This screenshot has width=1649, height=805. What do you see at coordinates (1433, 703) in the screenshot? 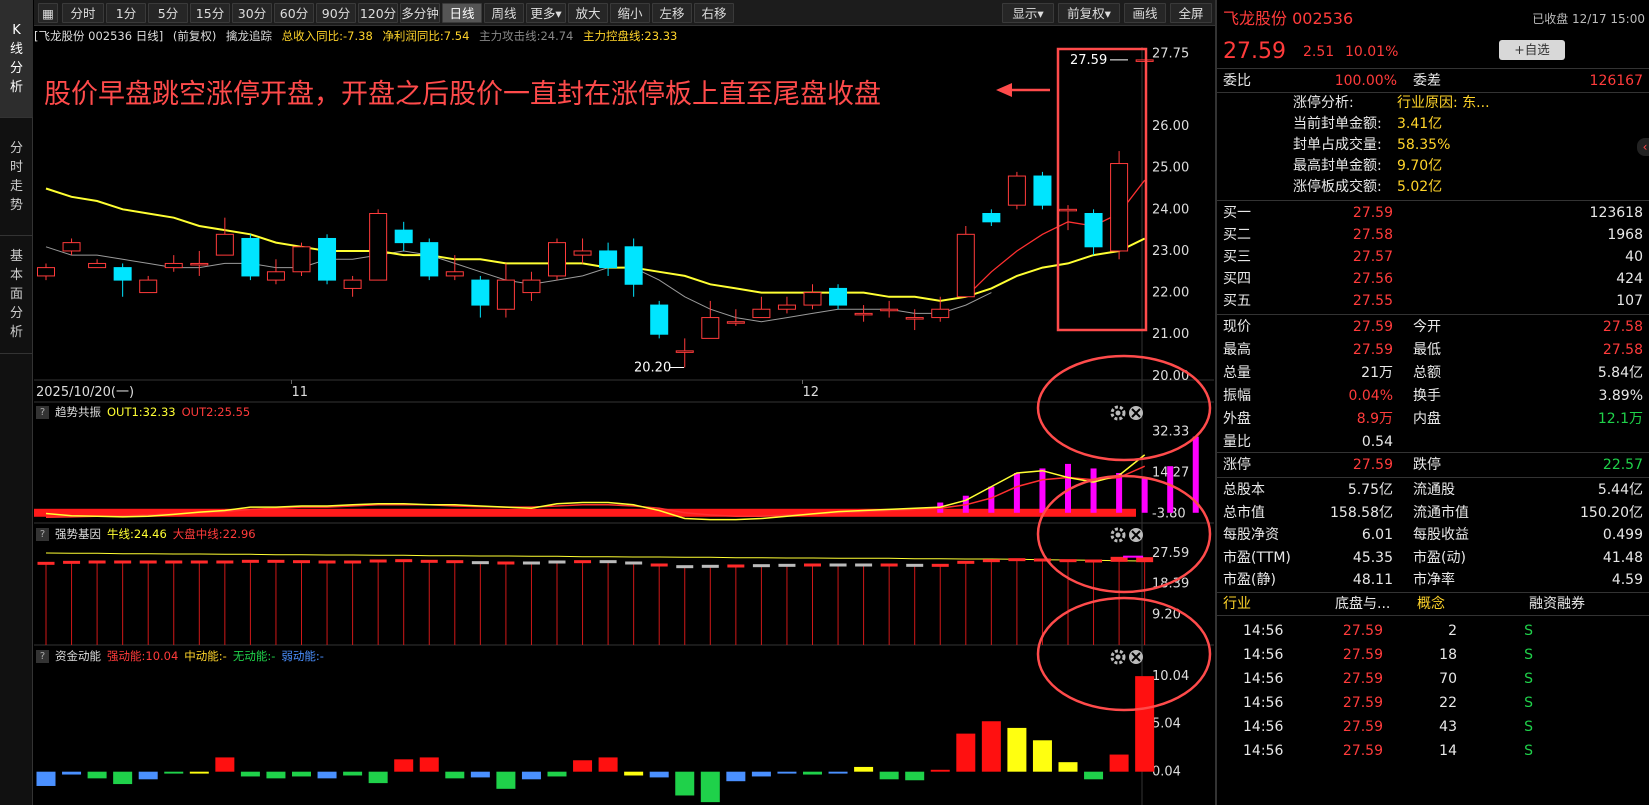
I see `trade-tick-row: 14:56 27.59 22 S` at bounding box center [1433, 703].